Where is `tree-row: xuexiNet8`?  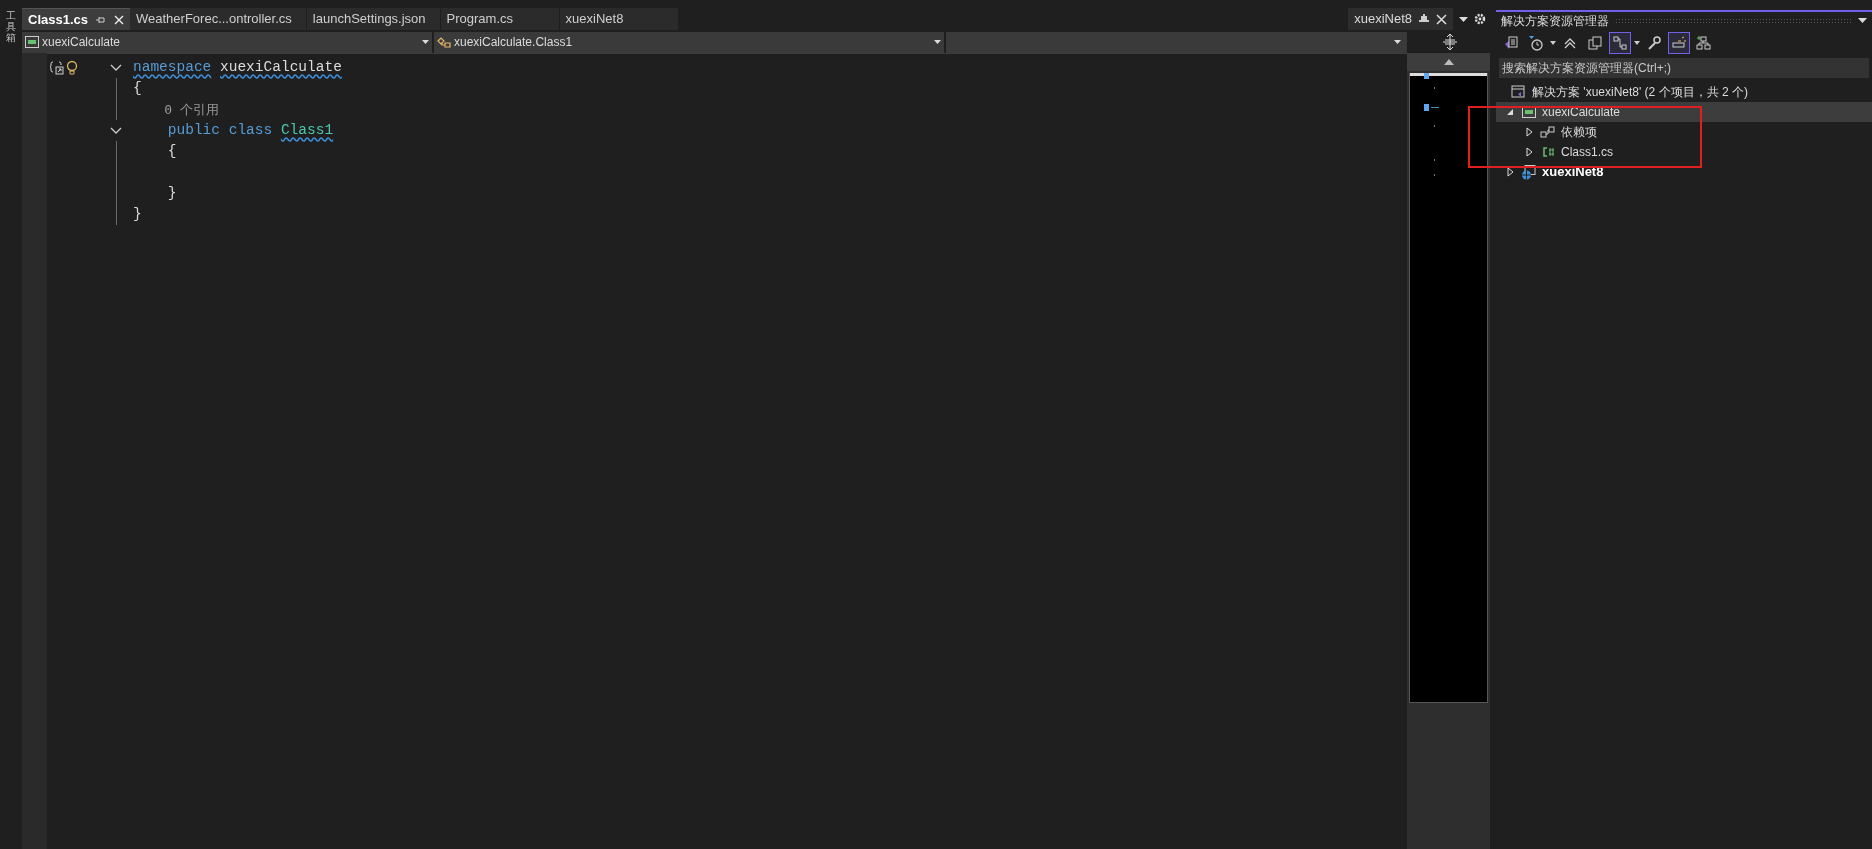
tree-row: xuexiNet8 is located at coordinates (1684, 172).